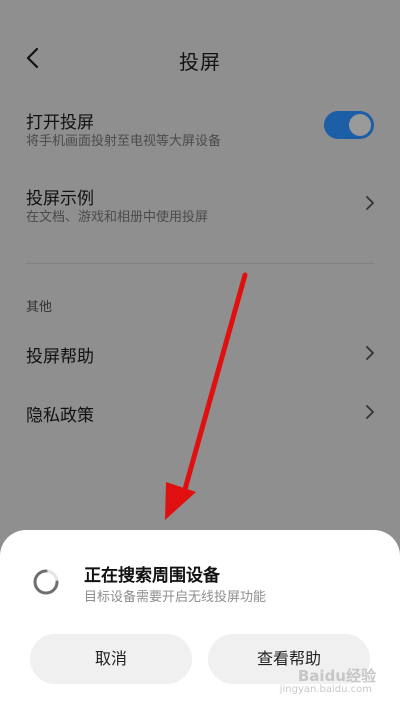 This screenshot has width=400, height=711. What do you see at coordinates (175, 597) in the screenshot?
I see `sheet-subtitle: 目标设备需要开启无线投屏功能` at bounding box center [175, 597].